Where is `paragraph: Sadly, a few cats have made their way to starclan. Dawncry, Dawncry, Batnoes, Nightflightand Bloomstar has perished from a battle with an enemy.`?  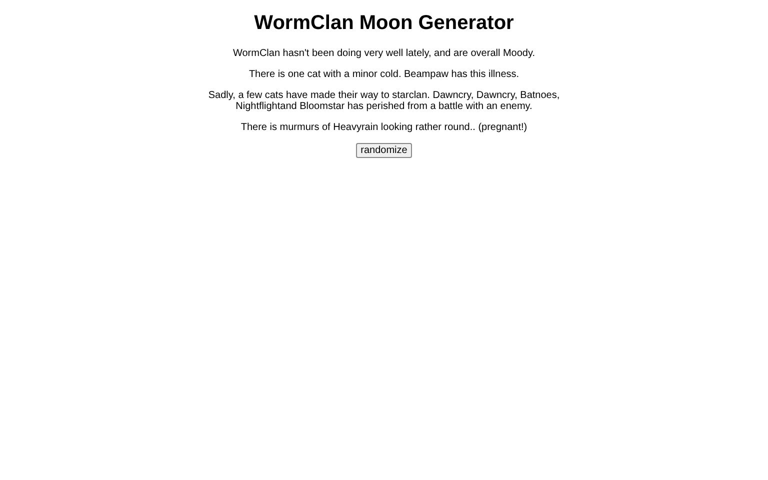
paragraph: Sadly, a few cats have made their way to starclan. Dawncry, Dawncry, Batnoes, Nightflightand Bloomstar has perished from a battle with an enemy. is located at coordinates (384, 101).